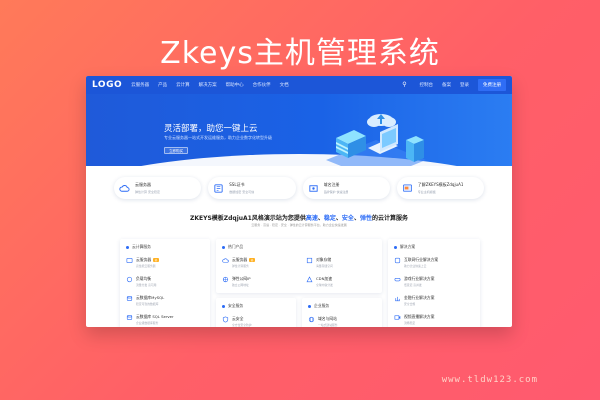  Describe the element at coordinates (419, 316) in the screenshot. I see `list-item-title: 视频直播解决方案` at that location.